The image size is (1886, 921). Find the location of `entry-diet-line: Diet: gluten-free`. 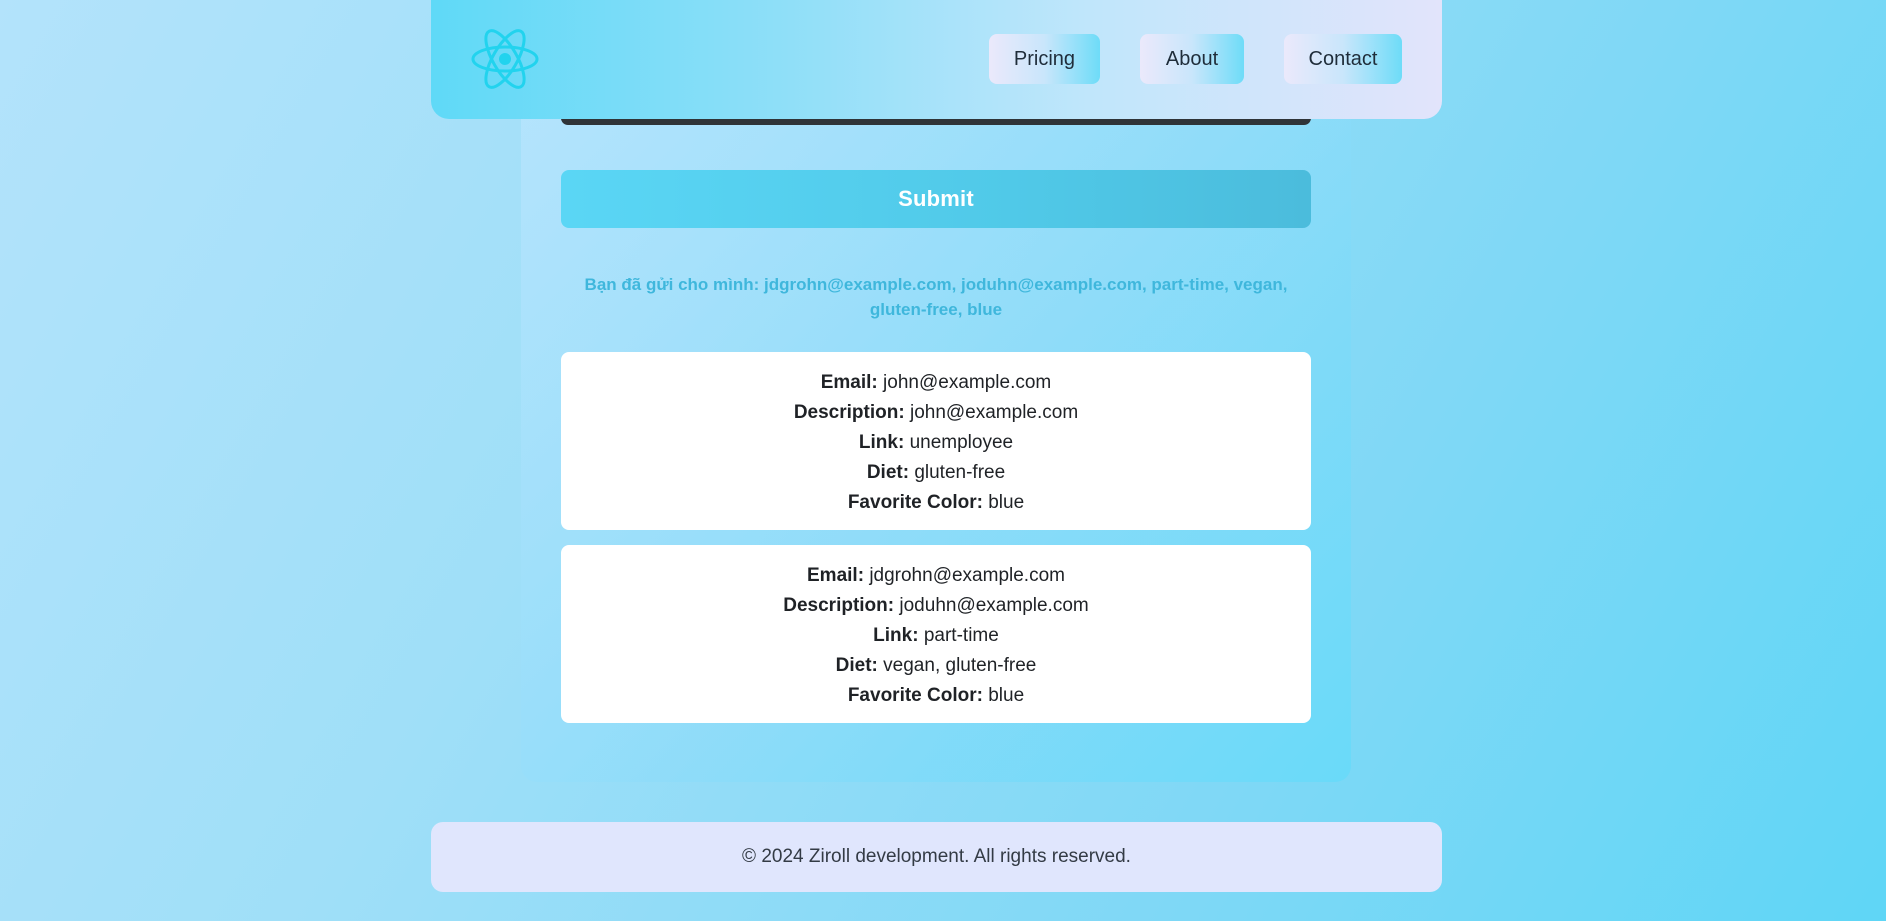

entry-diet-line: Diet: gluten-free is located at coordinates (936, 473).